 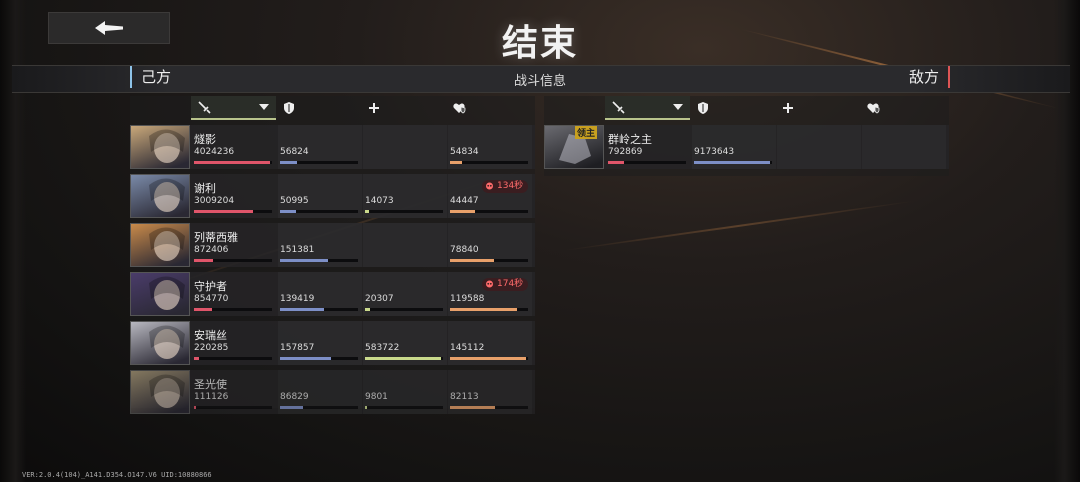 I want to click on shield-value: 54834, so click(x=464, y=152).